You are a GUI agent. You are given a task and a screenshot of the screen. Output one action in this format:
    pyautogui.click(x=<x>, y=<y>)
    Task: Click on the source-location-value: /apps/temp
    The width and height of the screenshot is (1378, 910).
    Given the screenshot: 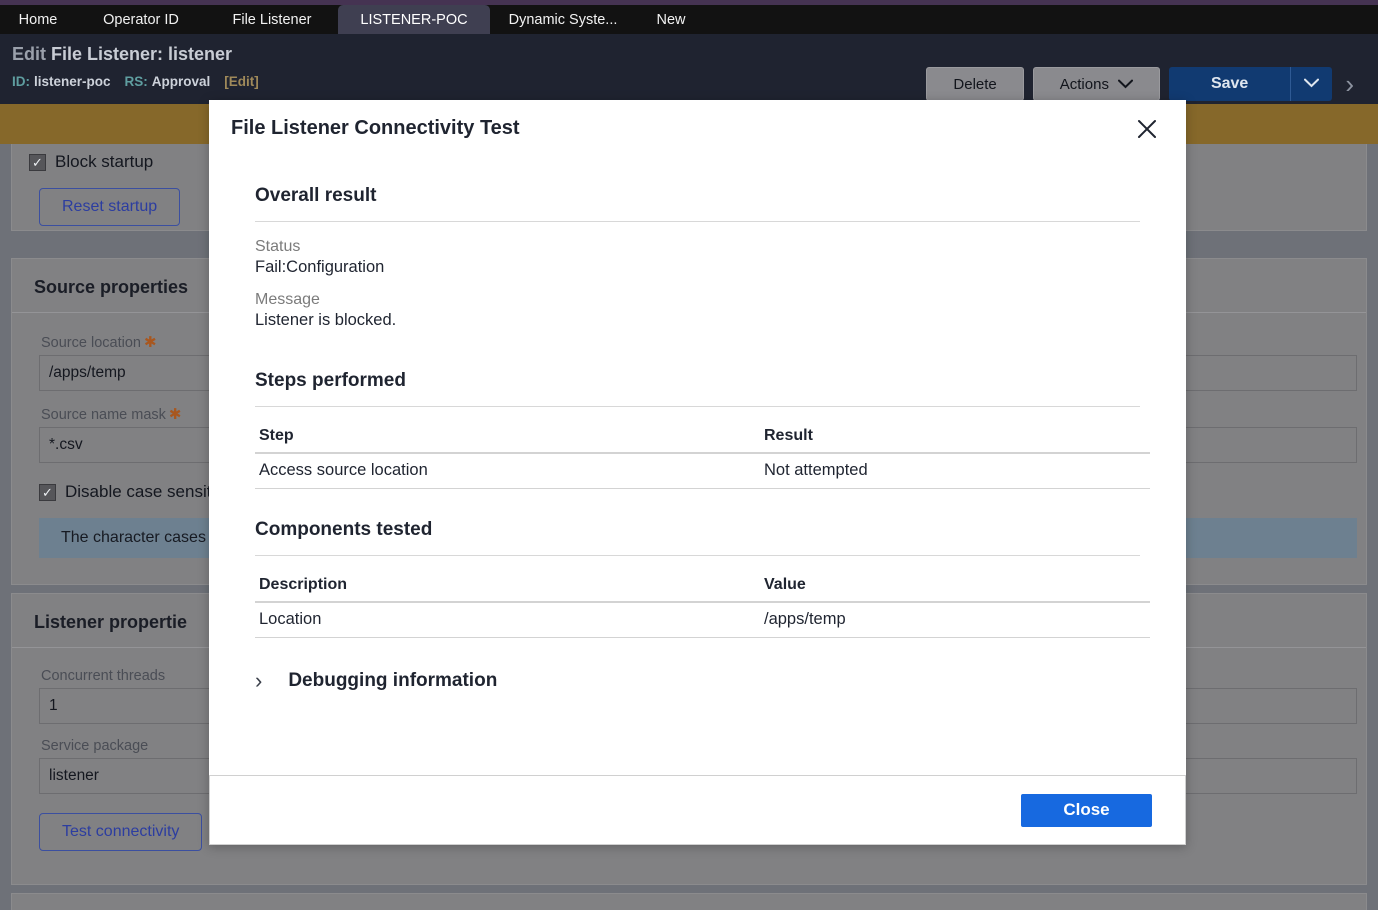 What is the action you would take?
    pyautogui.click(x=87, y=372)
    